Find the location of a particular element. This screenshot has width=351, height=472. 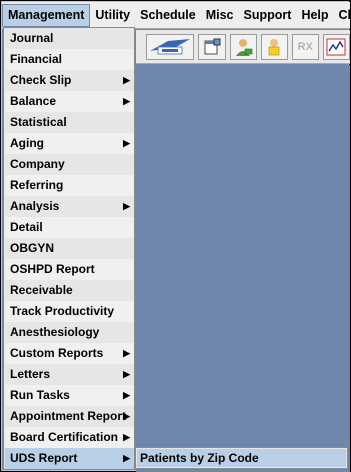

menu-item-label: Referring is located at coordinates (37, 185).